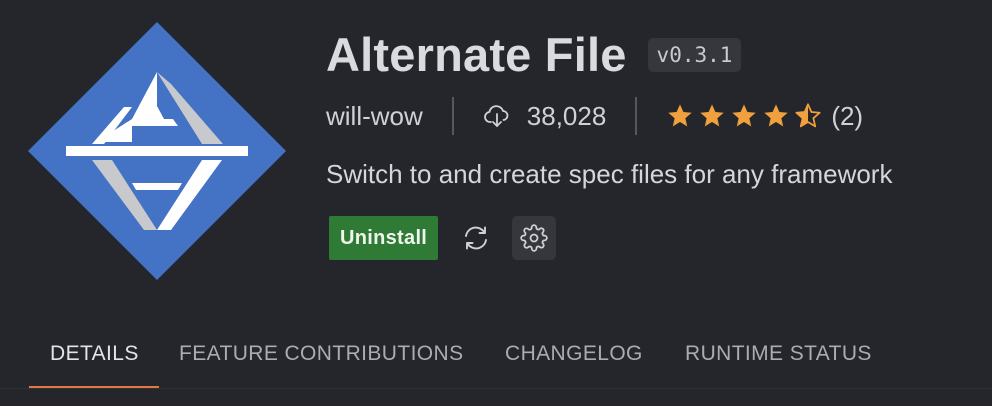 The height and width of the screenshot is (406, 992). I want to click on tab-runtime-status: RUNTIME STATUS, so click(778, 354).